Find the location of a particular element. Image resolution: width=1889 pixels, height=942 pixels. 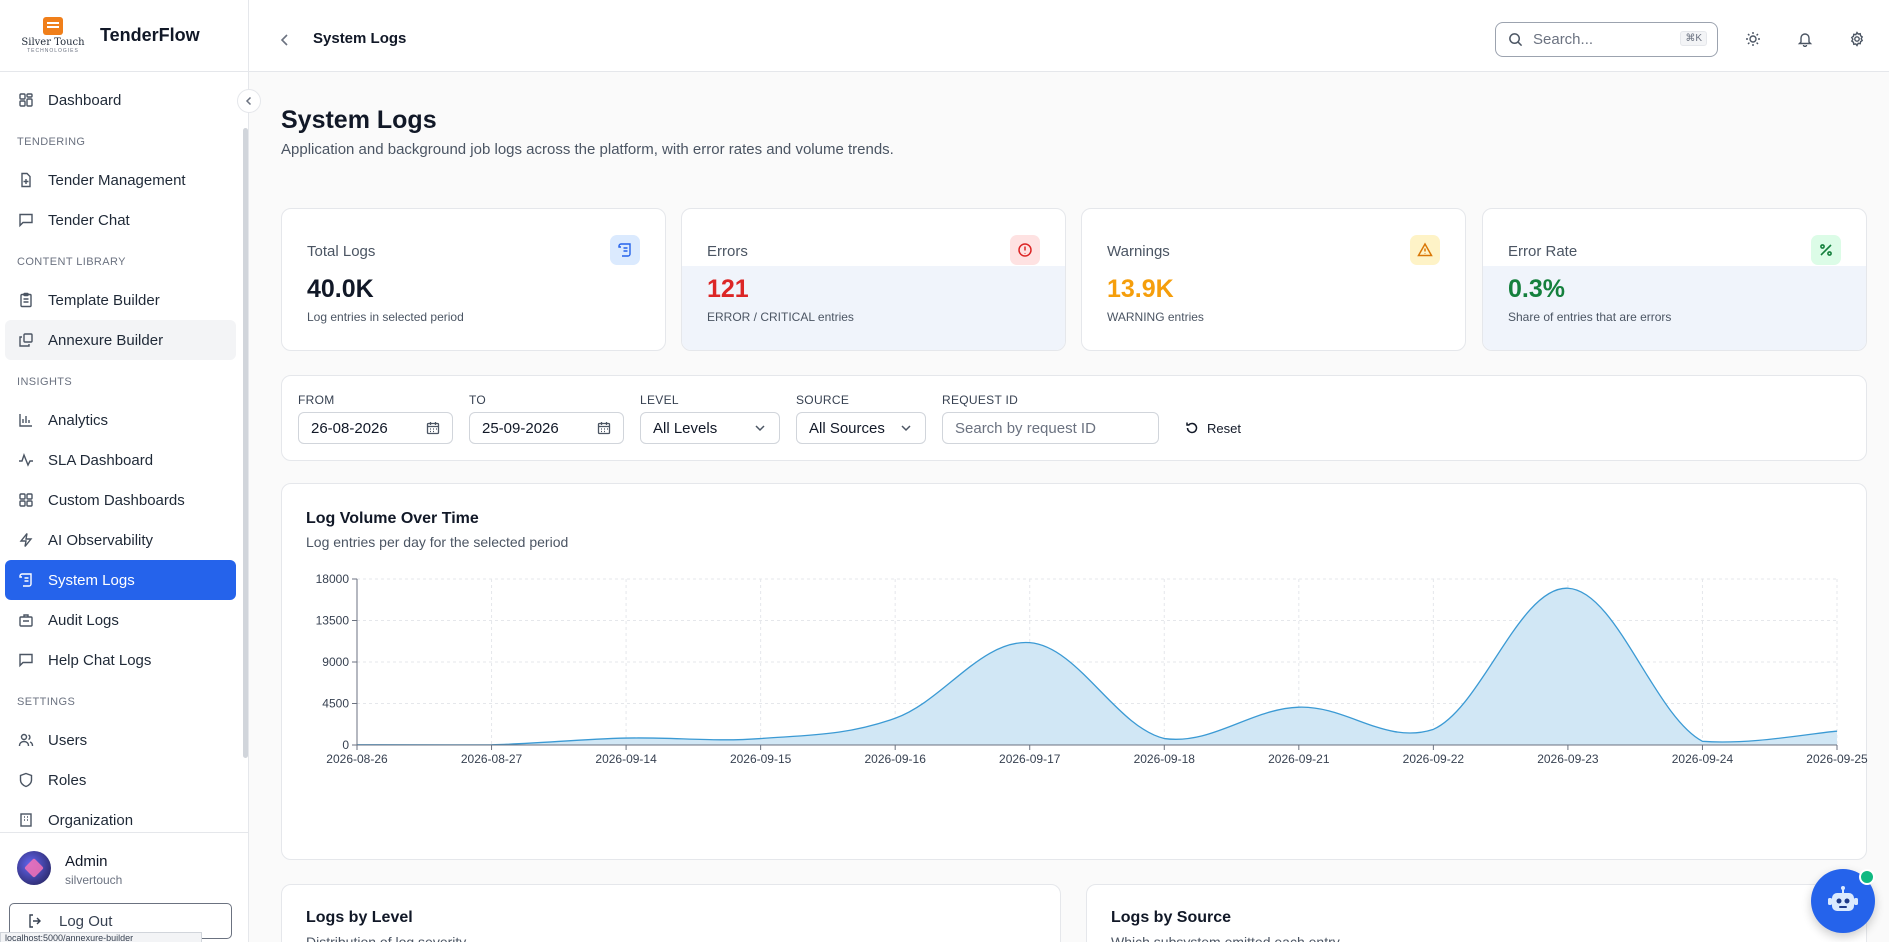

level-label: LEVEL is located at coordinates (659, 400).